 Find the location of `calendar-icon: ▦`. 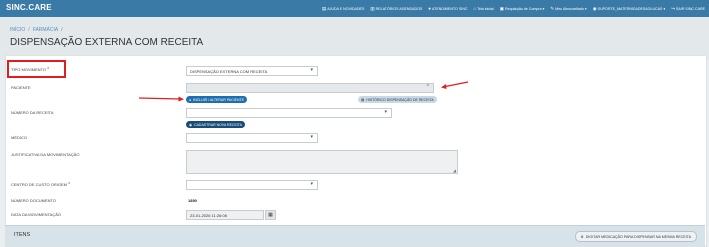

calendar-icon: ▦ is located at coordinates (270, 215).